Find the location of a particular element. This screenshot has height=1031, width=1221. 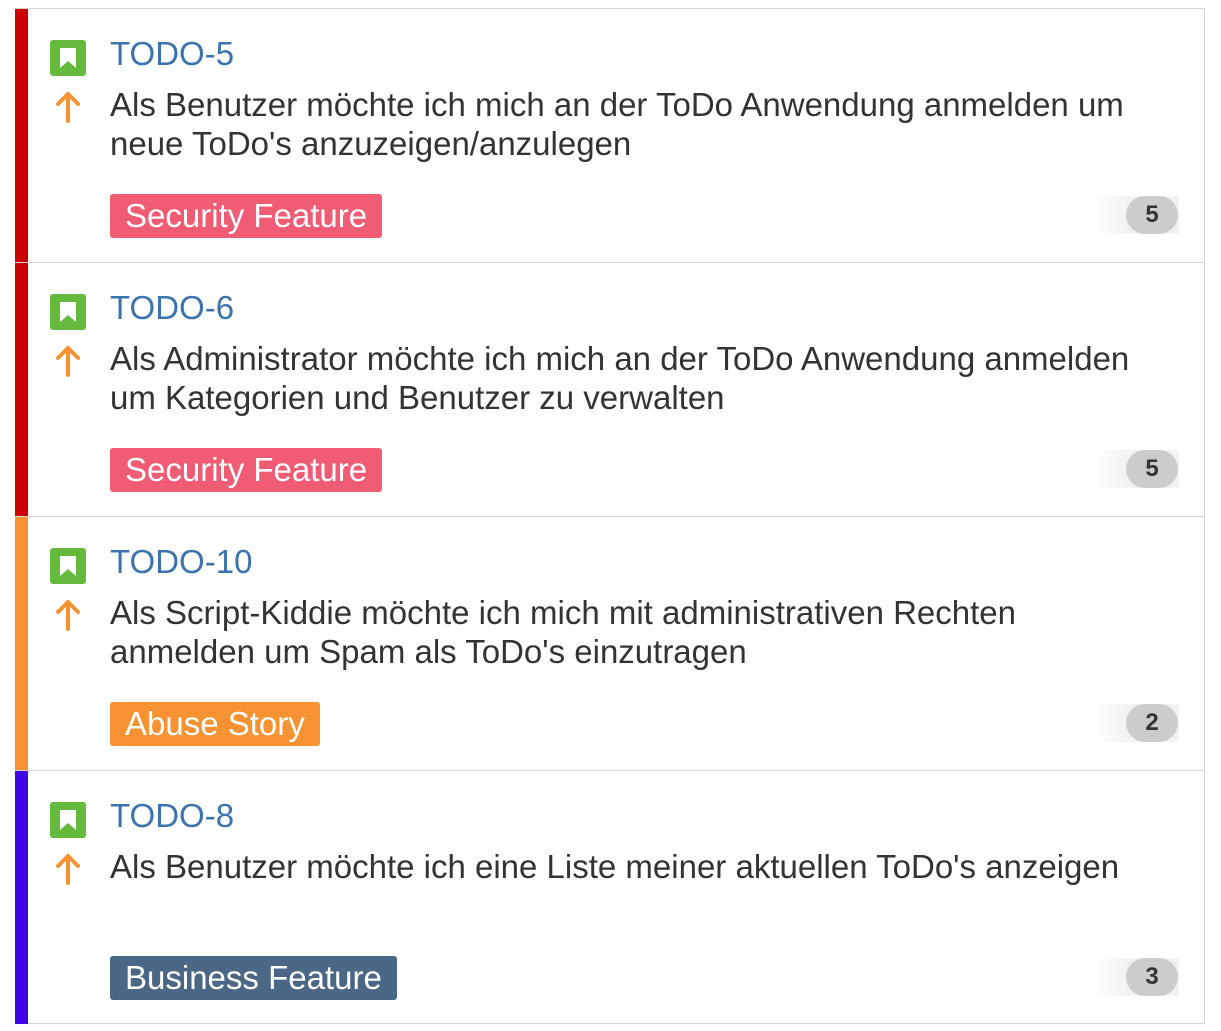

story-points-badge: 2 is located at coordinates (1152, 723).